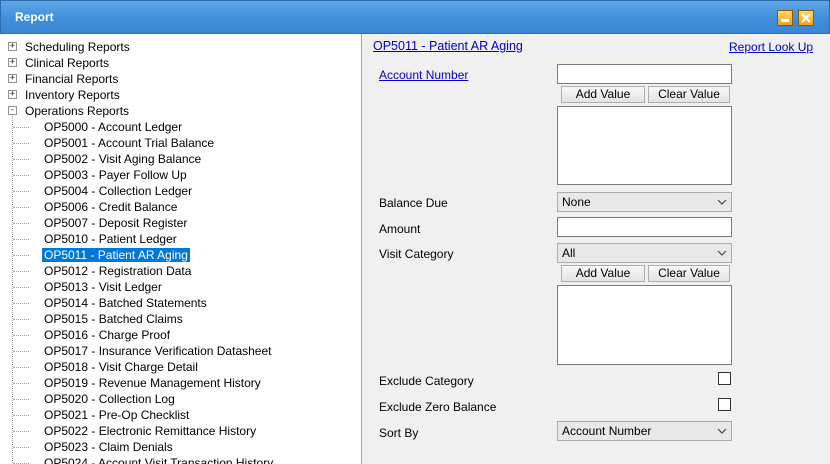 The height and width of the screenshot is (464, 830). I want to click on tree-item-label: OP5023 - Claim Denials, so click(108, 447).